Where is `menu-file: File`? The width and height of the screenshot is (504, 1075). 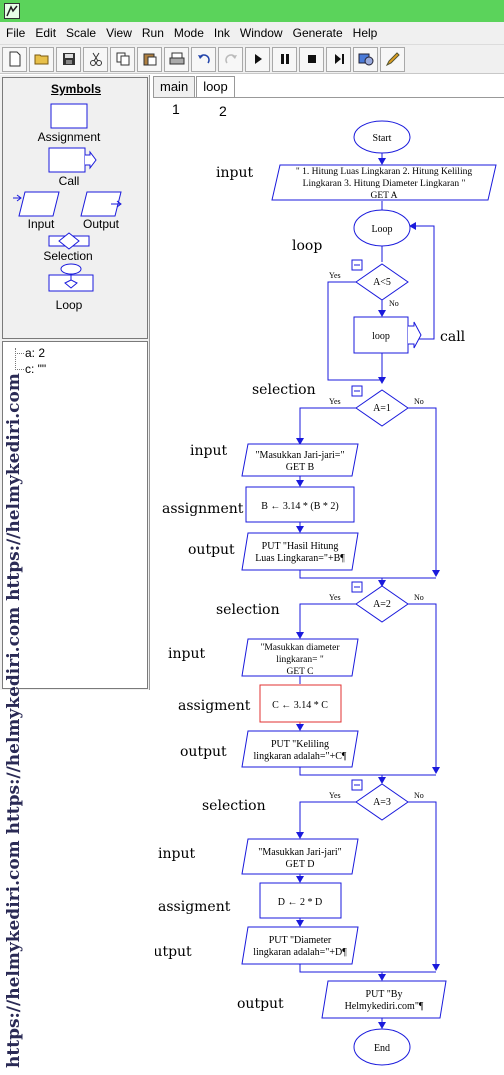 menu-file: File is located at coordinates (15, 33).